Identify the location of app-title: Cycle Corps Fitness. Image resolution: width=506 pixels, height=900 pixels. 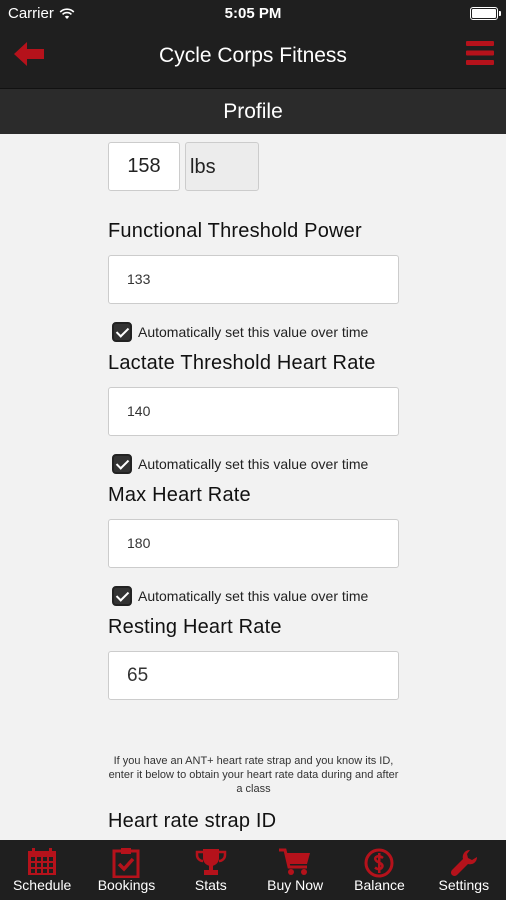
(253, 55).